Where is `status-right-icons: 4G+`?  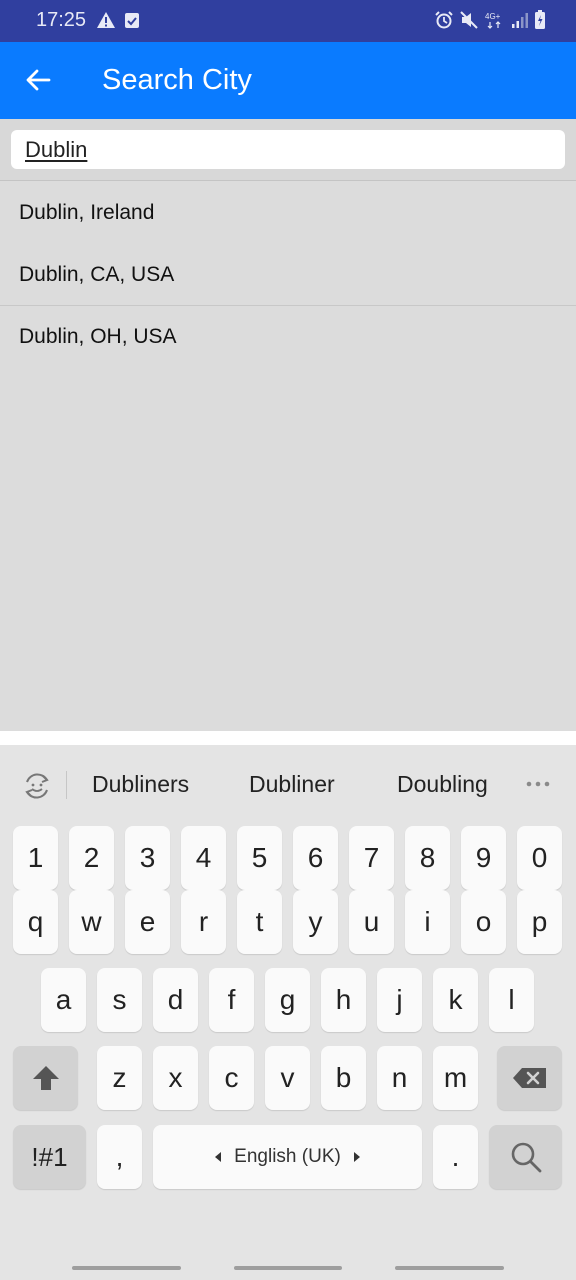 status-right-icons: 4G+ is located at coordinates (490, 20).